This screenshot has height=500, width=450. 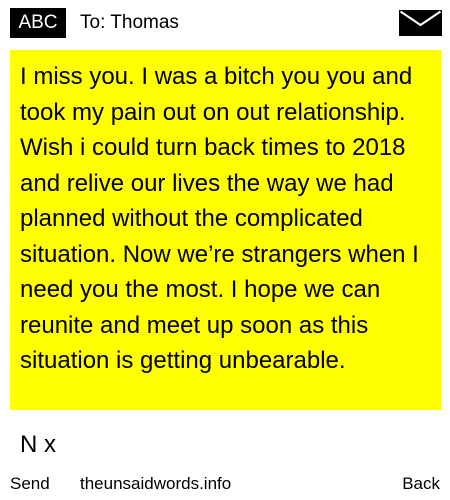 I want to click on back-button: Back, so click(x=421, y=484).